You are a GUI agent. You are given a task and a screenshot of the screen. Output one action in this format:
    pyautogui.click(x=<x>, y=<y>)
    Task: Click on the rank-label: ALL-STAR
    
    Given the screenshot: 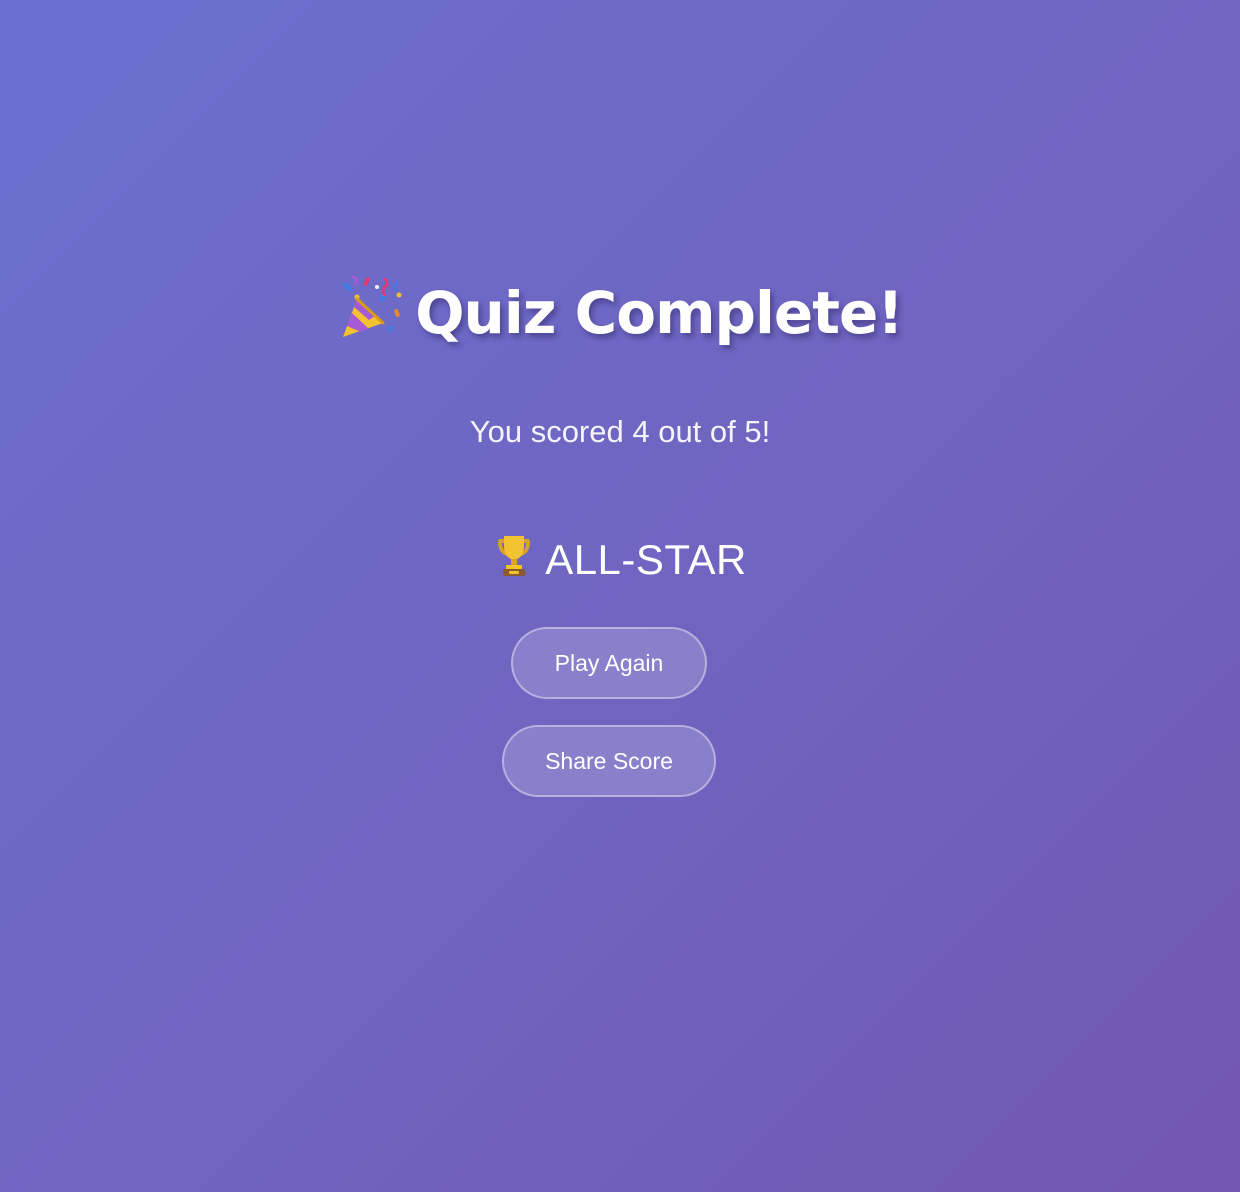 What is the action you would take?
    pyautogui.click(x=646, y=559)
    